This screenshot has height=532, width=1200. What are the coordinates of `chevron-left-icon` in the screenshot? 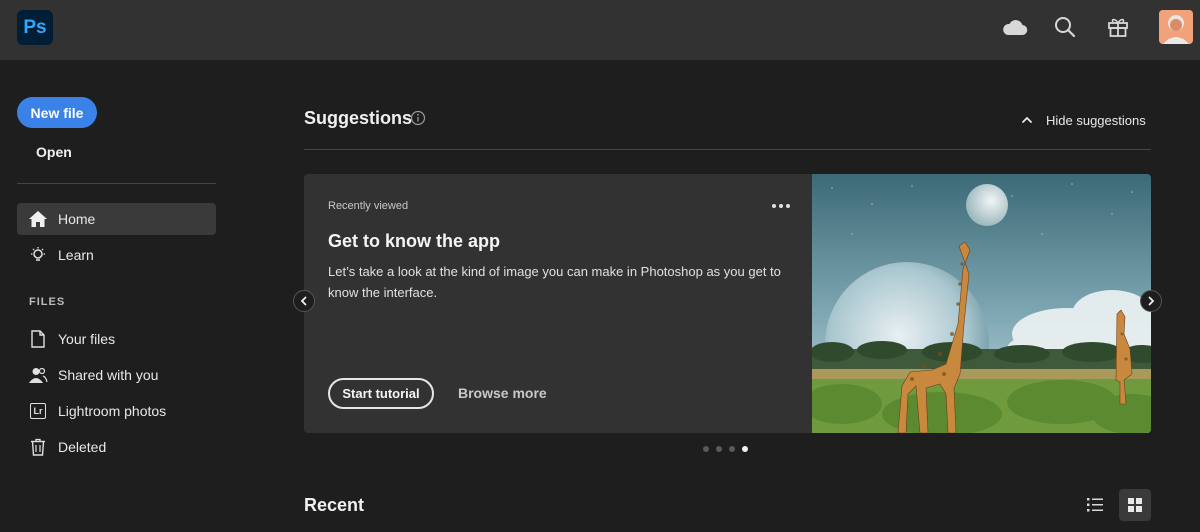 It's located at (303, 301).